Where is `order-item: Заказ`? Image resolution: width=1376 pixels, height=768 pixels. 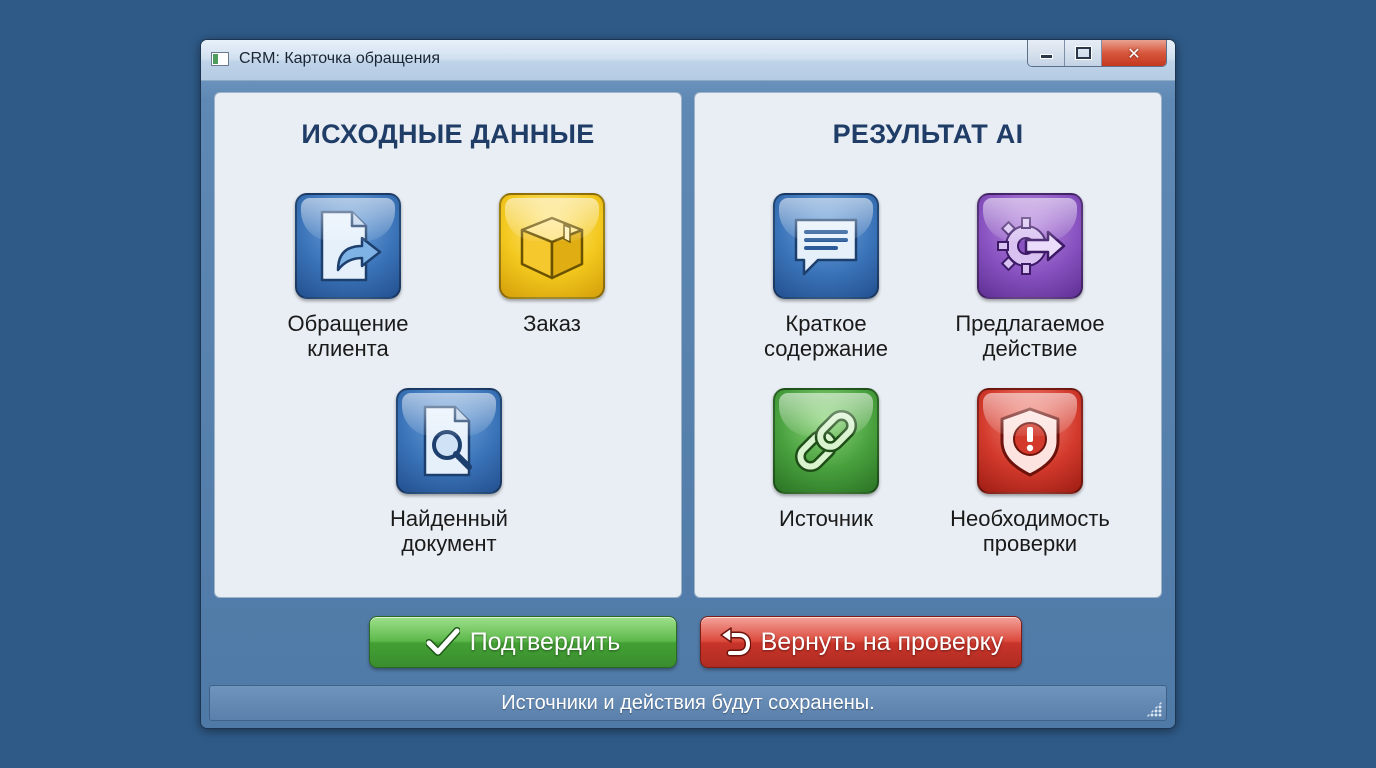
order-item: Заказ is located at coordinates (552, 264).